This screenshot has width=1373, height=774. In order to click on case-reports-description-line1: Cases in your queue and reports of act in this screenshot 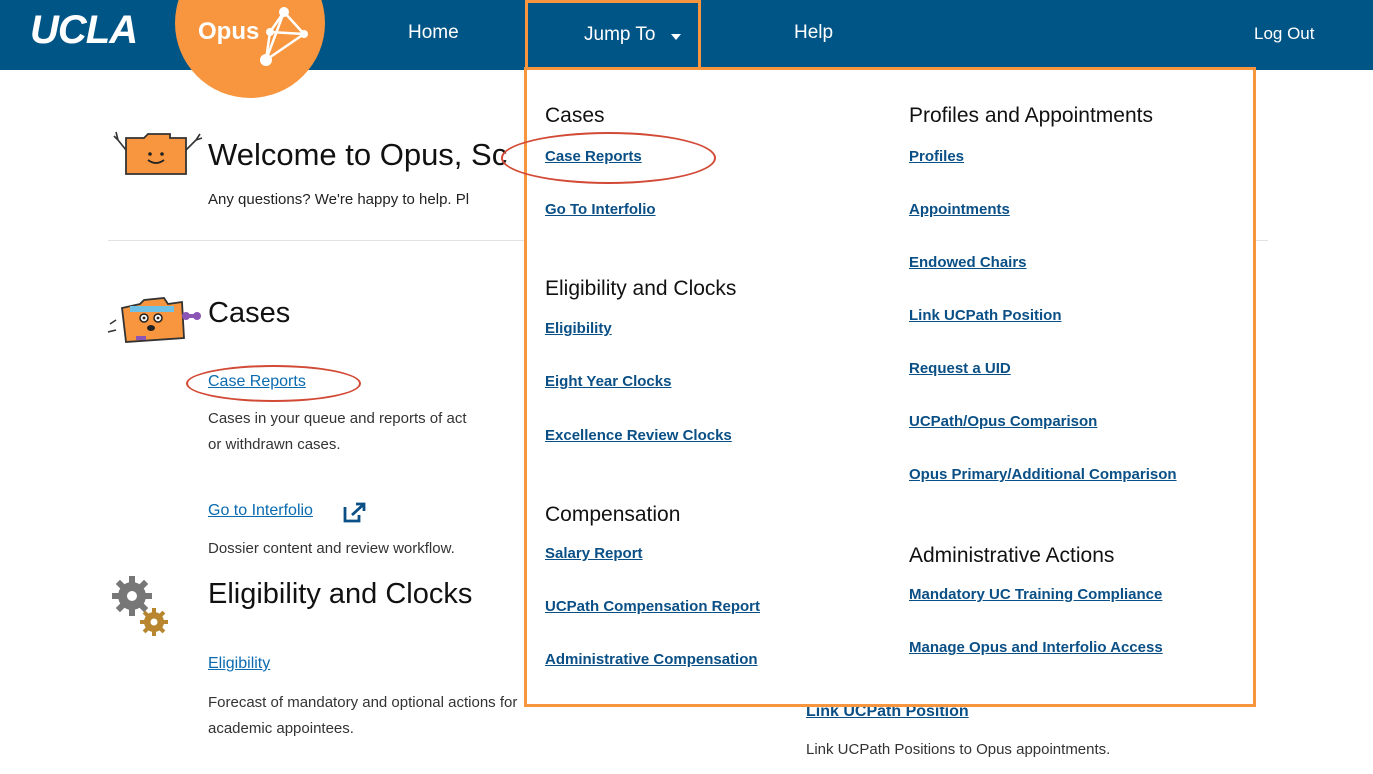, I will do `click(337, 418)`.